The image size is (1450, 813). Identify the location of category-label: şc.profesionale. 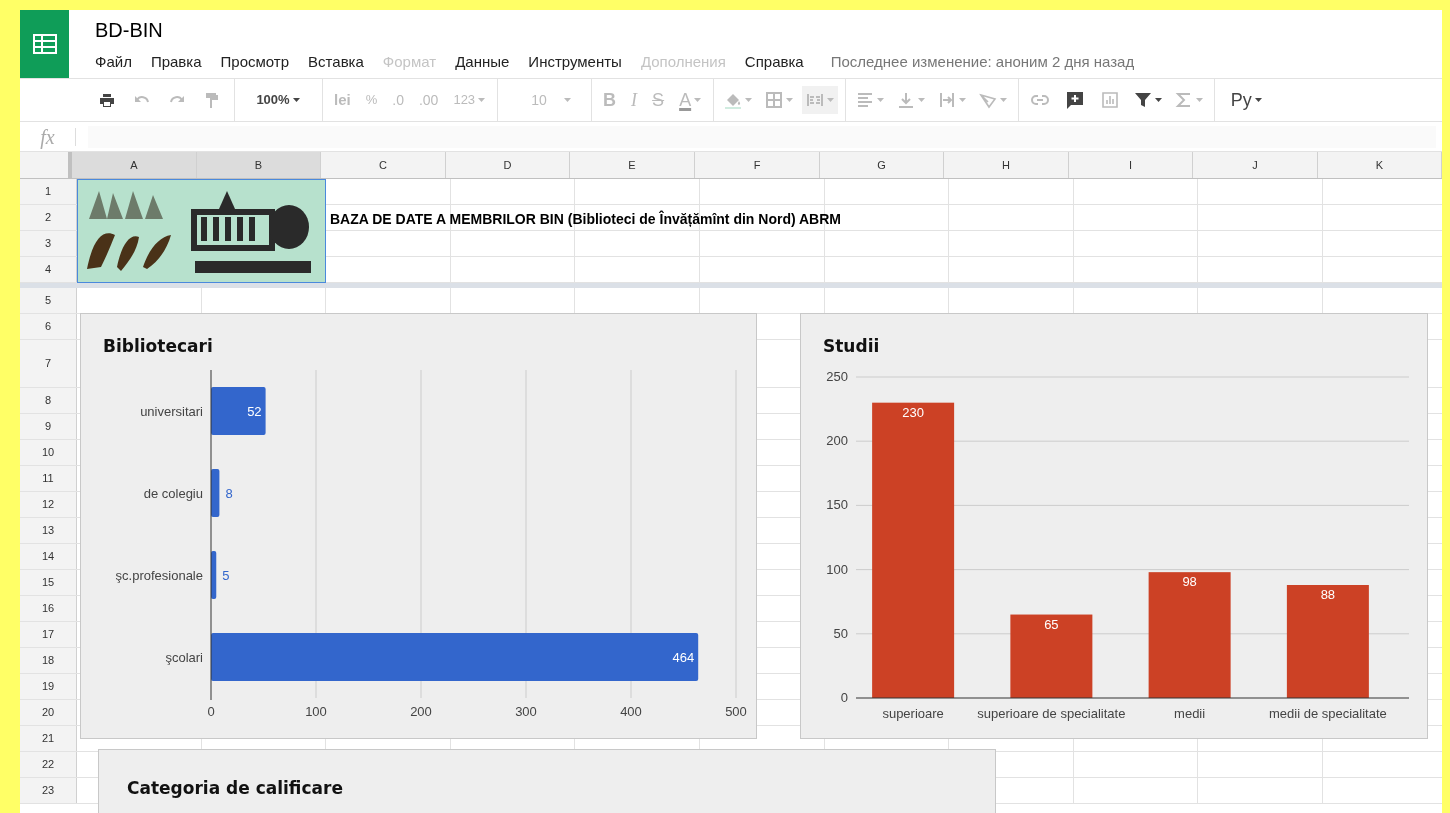
(159, 575).